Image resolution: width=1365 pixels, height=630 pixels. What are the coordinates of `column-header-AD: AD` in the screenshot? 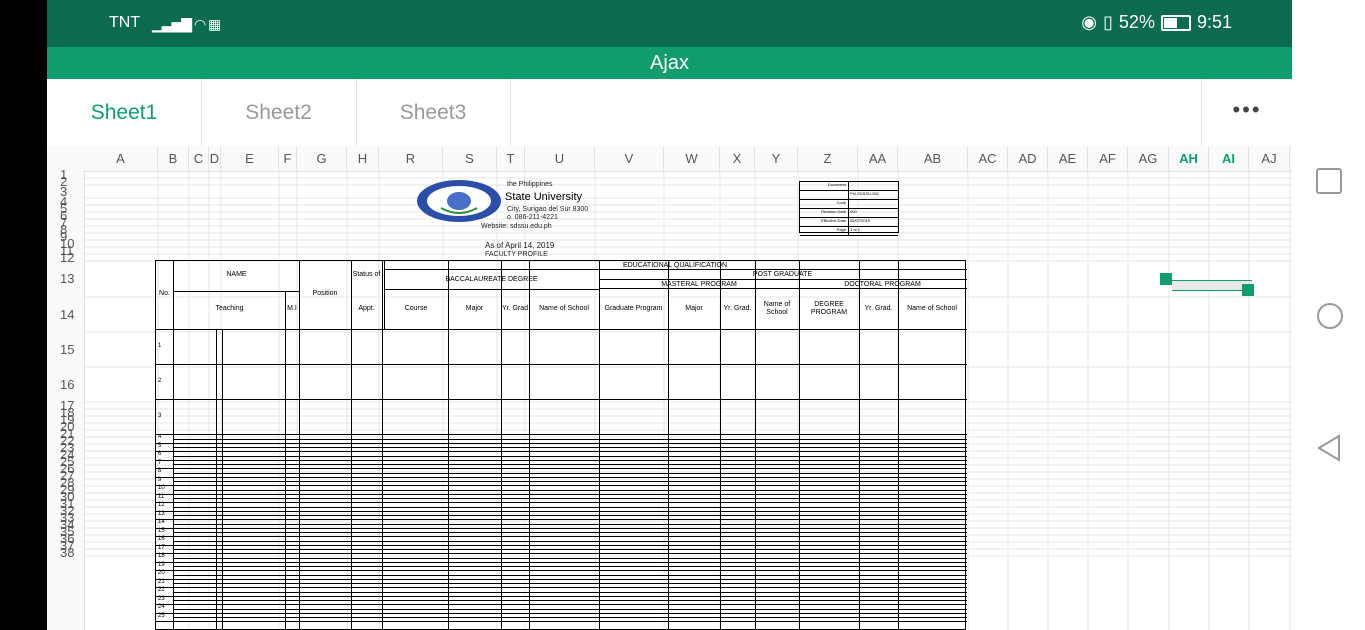 It's located at (1028, 158).